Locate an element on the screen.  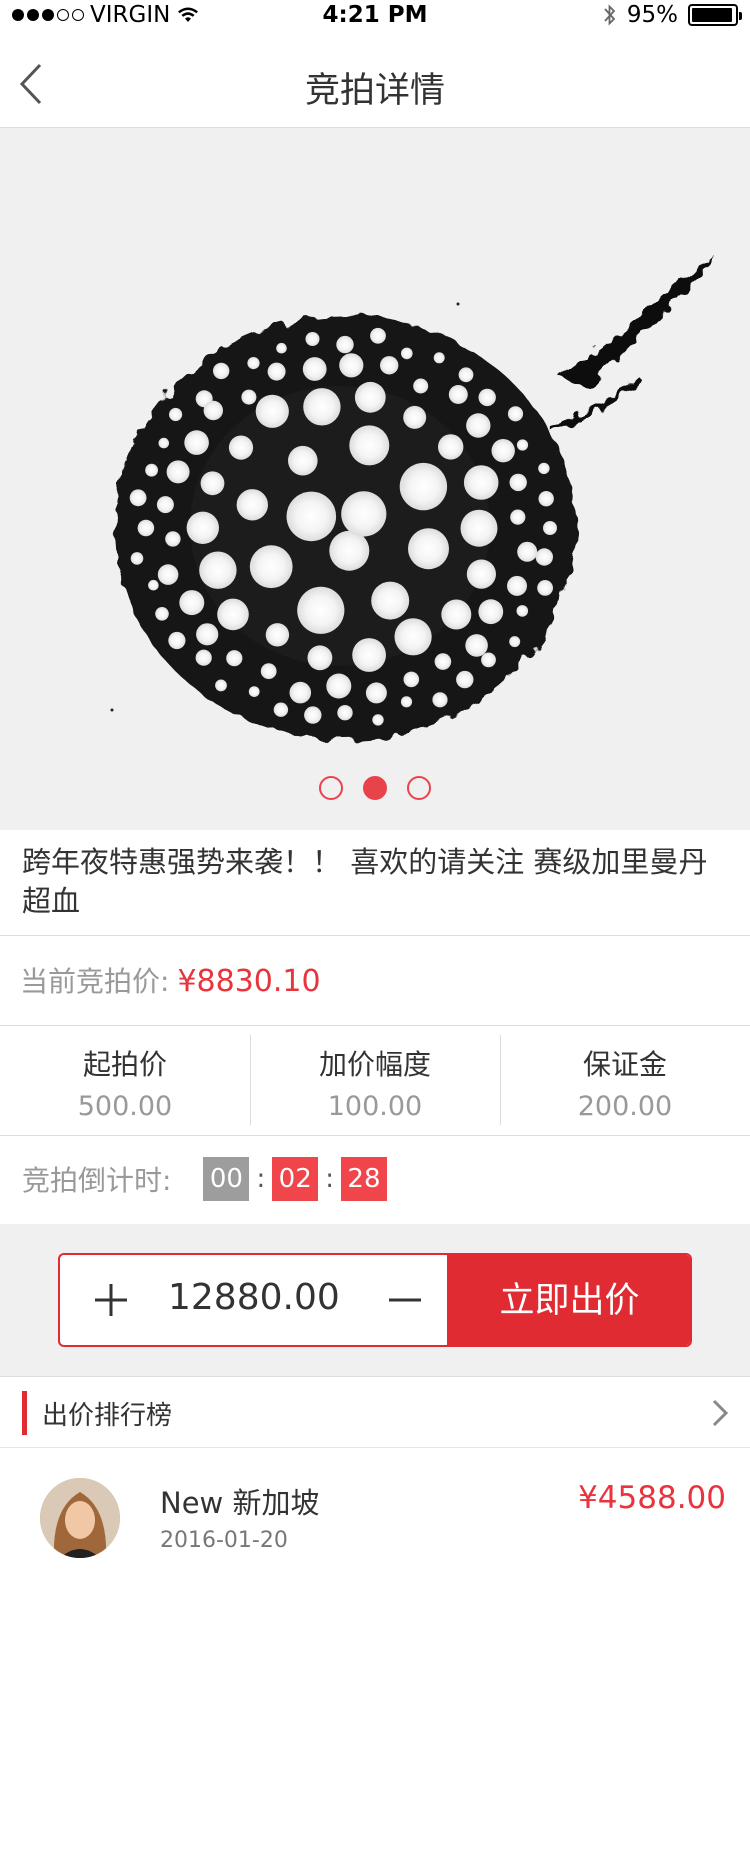
bidder-name: New 新加坡 is located at coordinates (240, 1503).